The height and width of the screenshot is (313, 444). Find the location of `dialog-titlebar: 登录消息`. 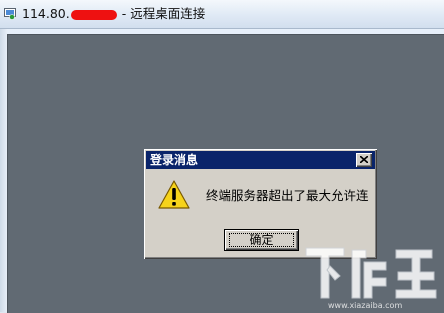

dialog-titlebar: 登录消息 is located at coordinates (260, 160).